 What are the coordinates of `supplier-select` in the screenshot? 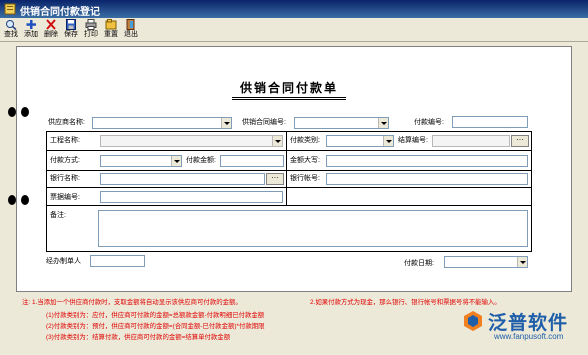 It's located at (162, 123).